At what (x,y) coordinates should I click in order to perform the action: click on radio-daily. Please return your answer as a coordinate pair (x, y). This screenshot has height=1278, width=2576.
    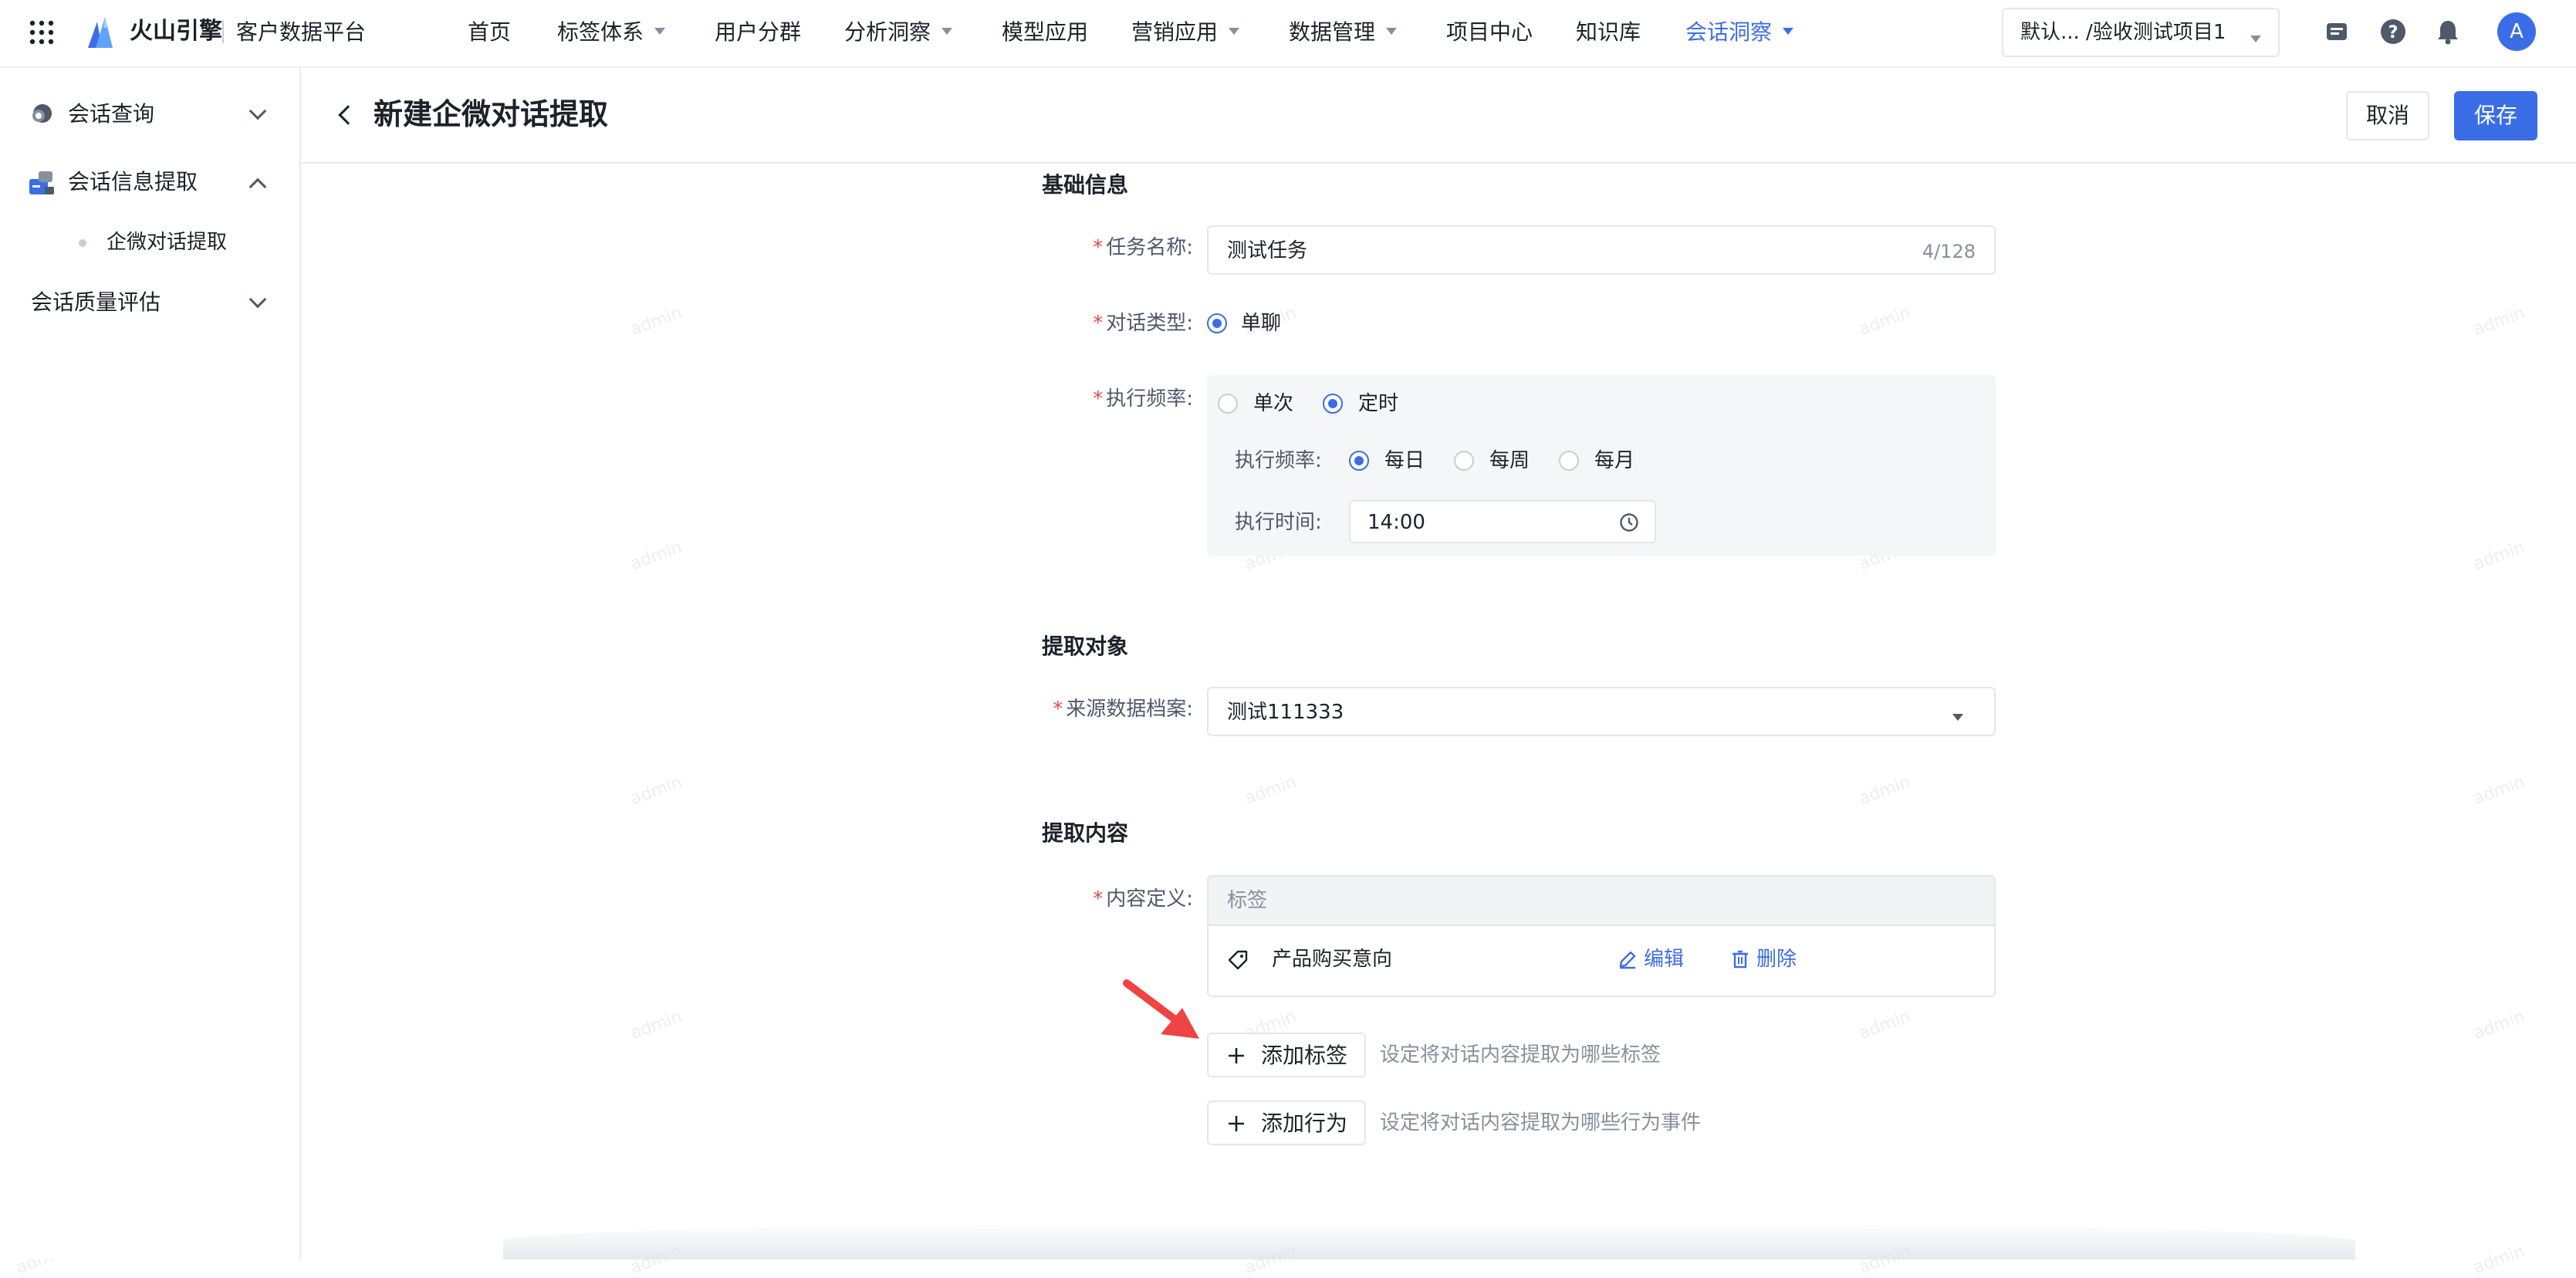
    Looking at the image, I should click on (1359, 461).